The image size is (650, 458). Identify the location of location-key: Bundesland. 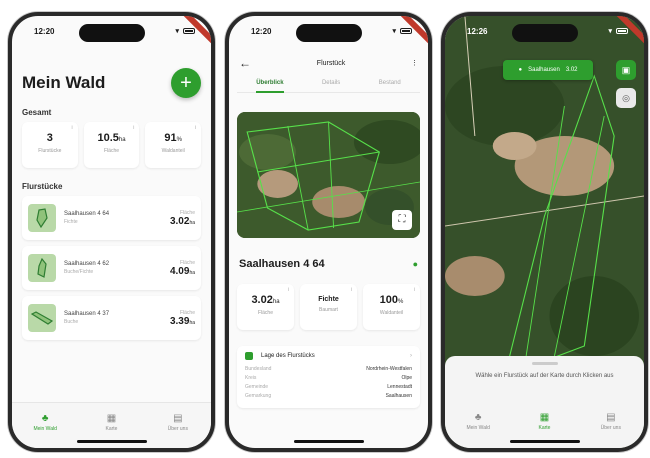
(258, 369).